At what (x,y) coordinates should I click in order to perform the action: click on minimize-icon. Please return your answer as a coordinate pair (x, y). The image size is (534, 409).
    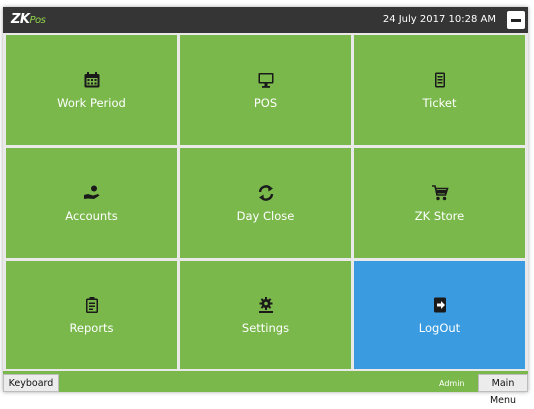
    Looking at the image, I should click on (516, 20).